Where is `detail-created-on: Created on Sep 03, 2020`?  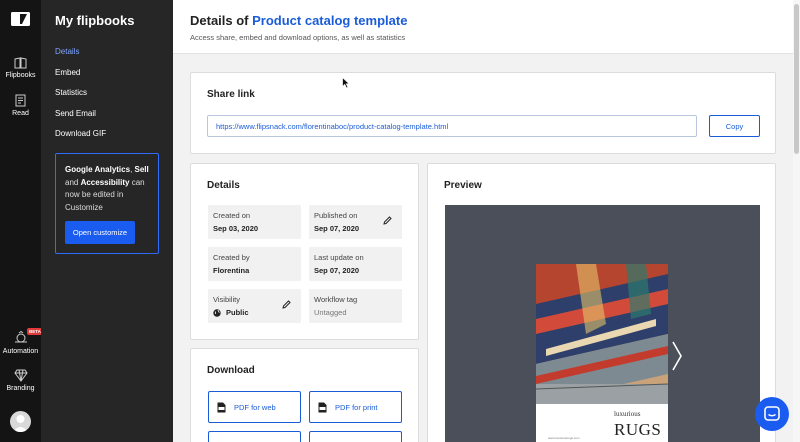 detail-created-on: Created on Sep 03, 2020 is located at coordinates (254, 222).